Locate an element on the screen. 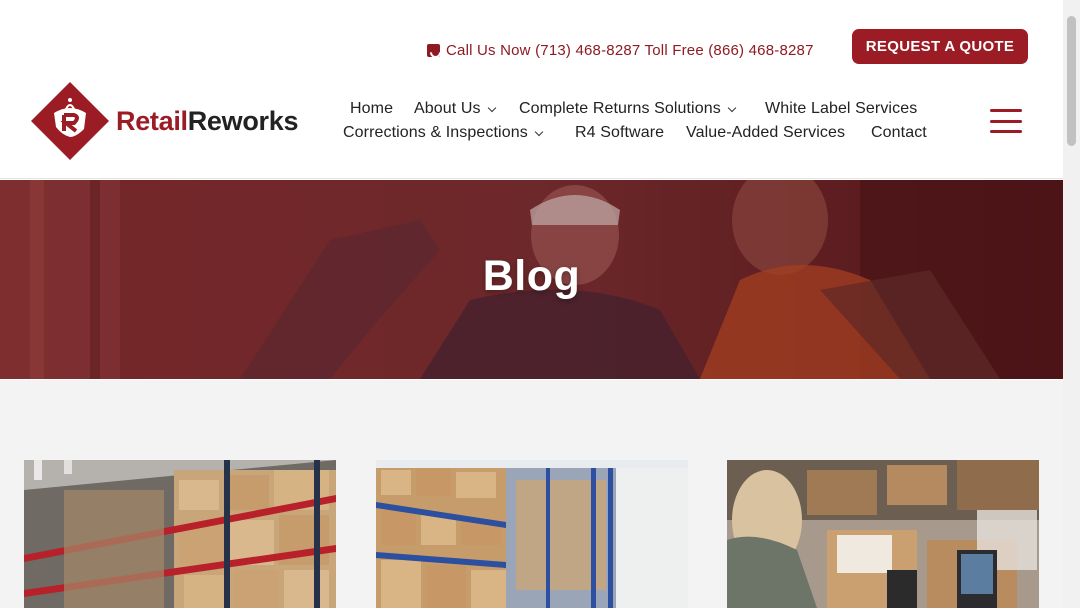  nav-white-label-label: White Label Services is located at coordinates (841, 108).